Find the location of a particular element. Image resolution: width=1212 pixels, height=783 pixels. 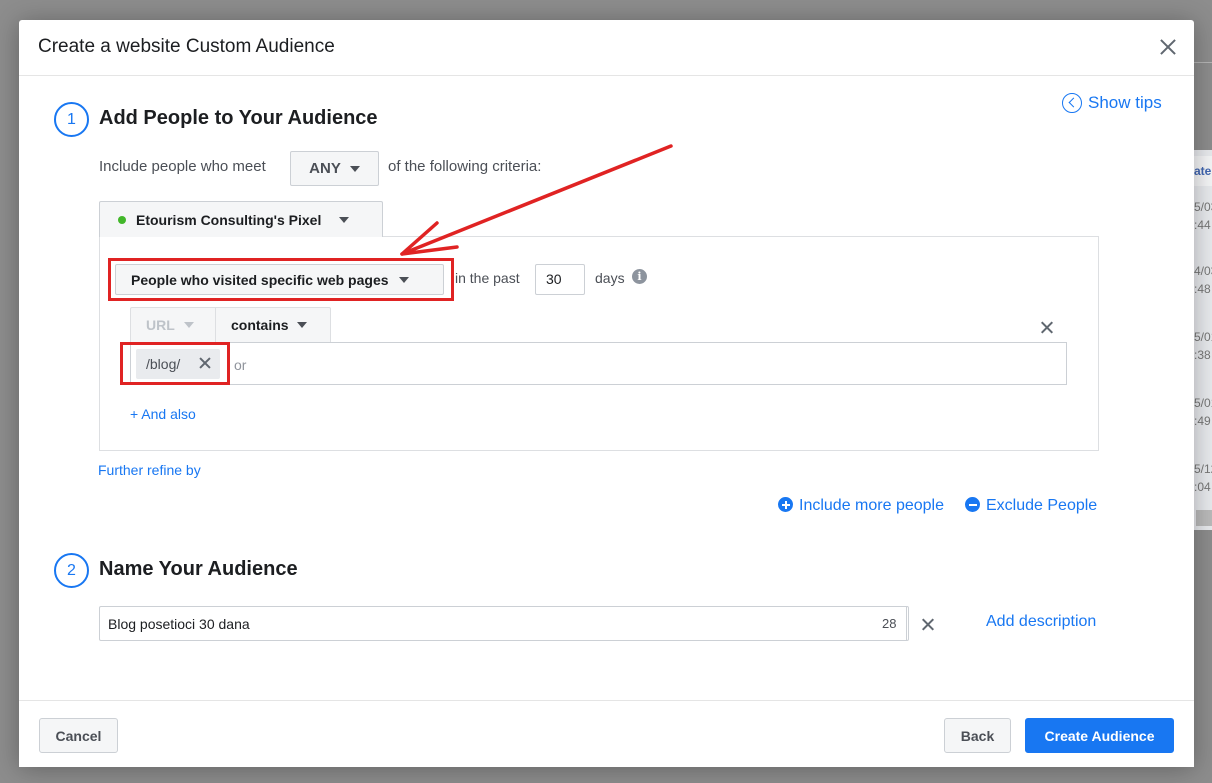

background-list-cell: 5/01:38 is located at coordinates (1203, 346).